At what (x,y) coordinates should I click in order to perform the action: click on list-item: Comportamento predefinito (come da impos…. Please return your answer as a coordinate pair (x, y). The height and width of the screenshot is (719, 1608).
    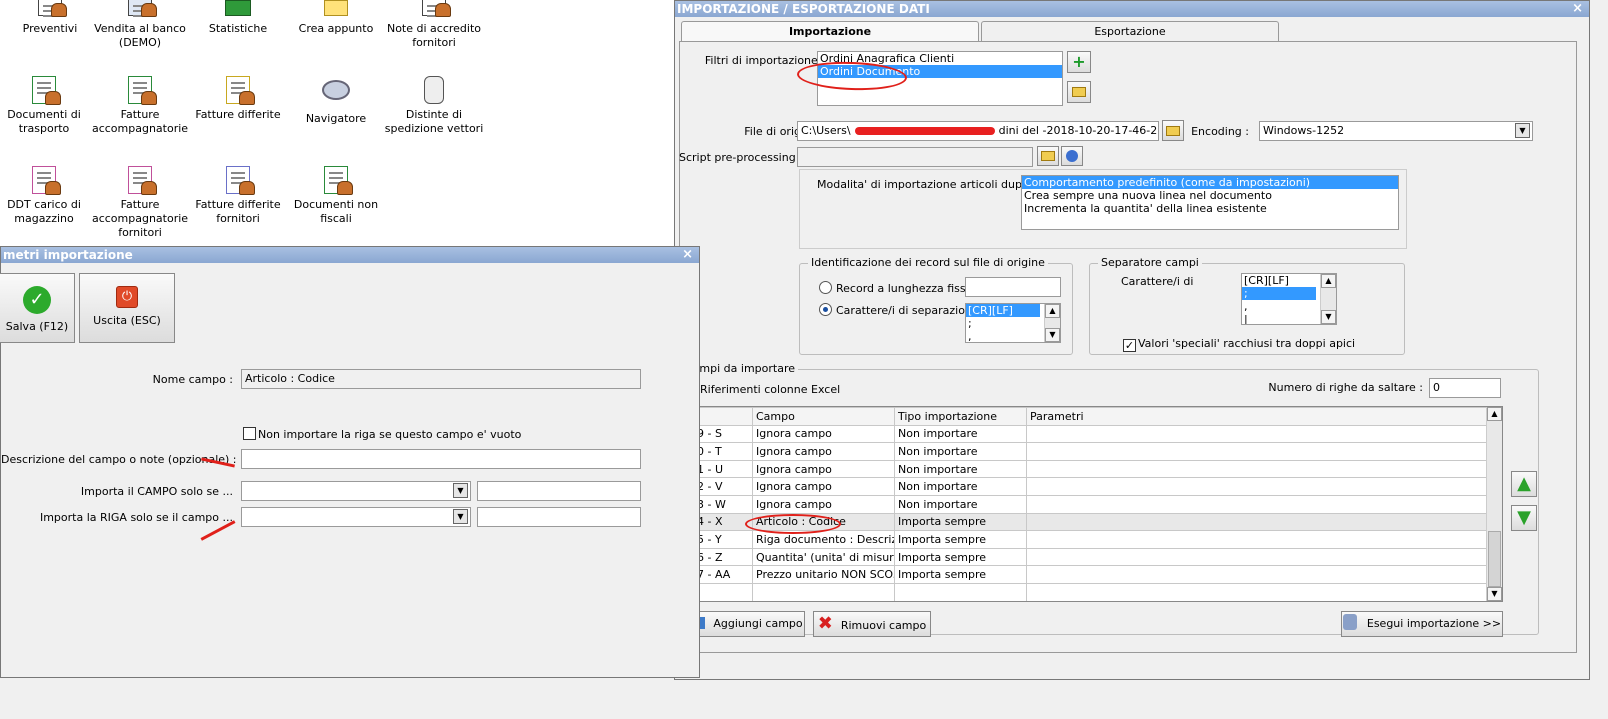
    Looking at the image, I should click on (1210, 182).